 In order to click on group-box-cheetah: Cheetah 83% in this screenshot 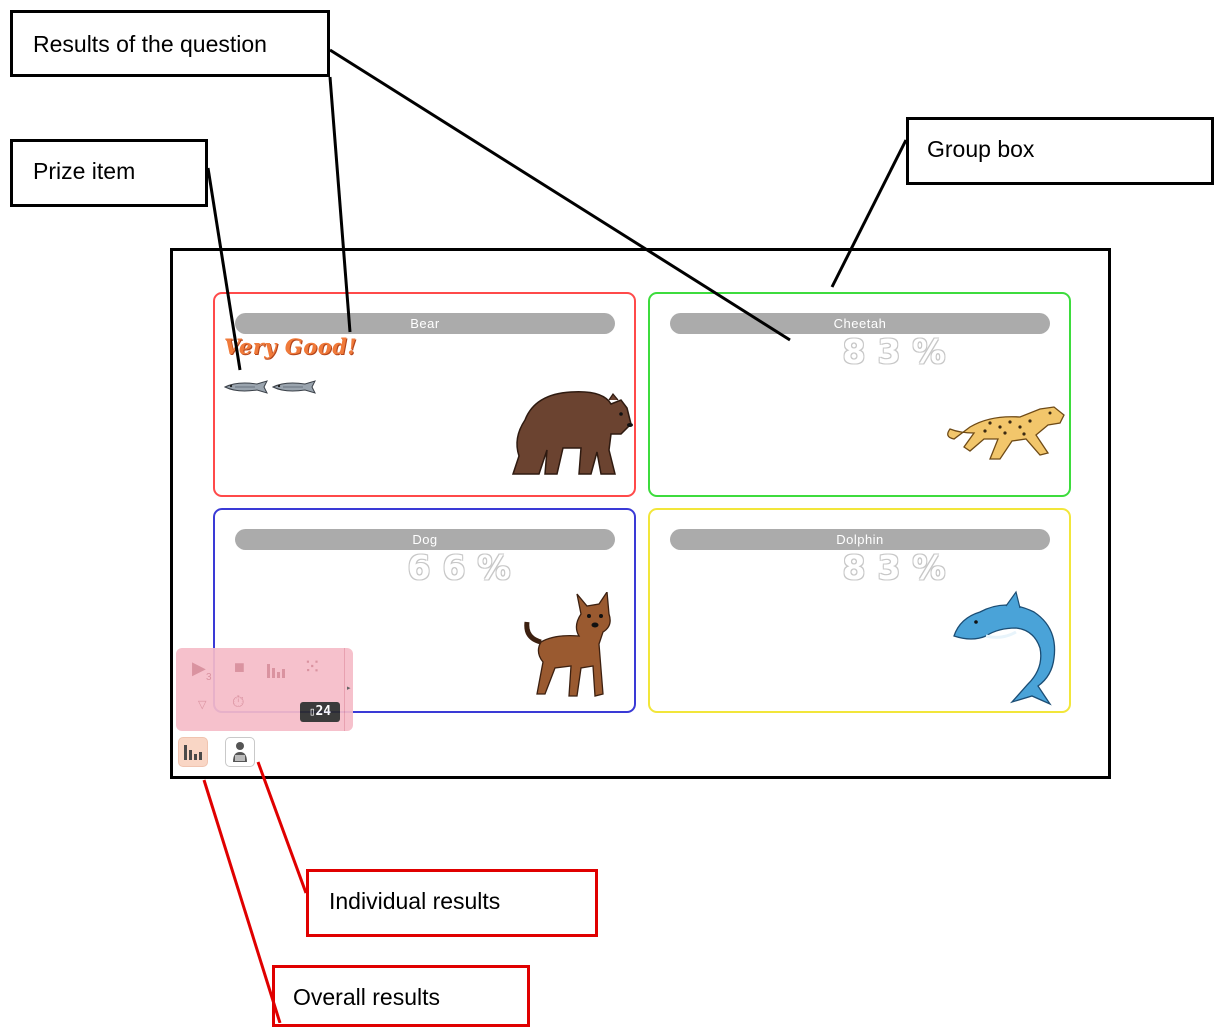, I will do `click(859, 394)`.